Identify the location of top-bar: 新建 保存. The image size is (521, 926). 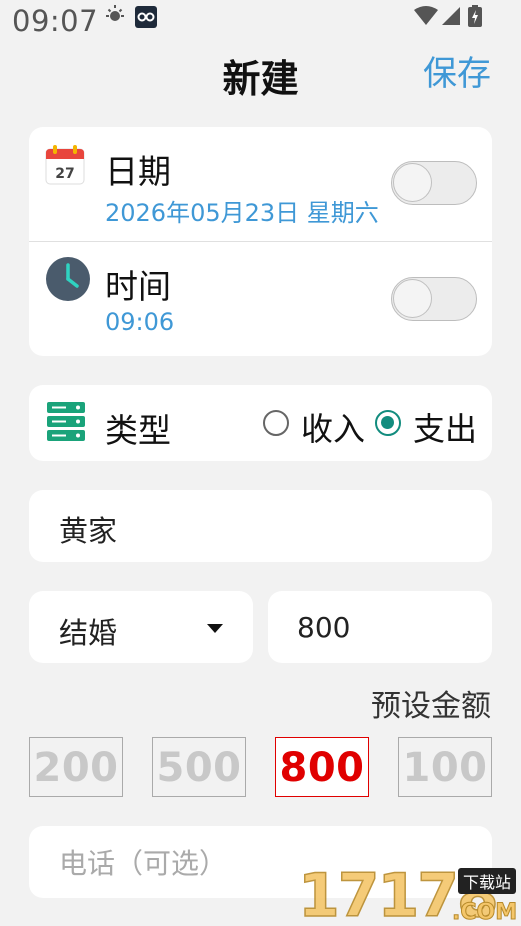
(260, 75).